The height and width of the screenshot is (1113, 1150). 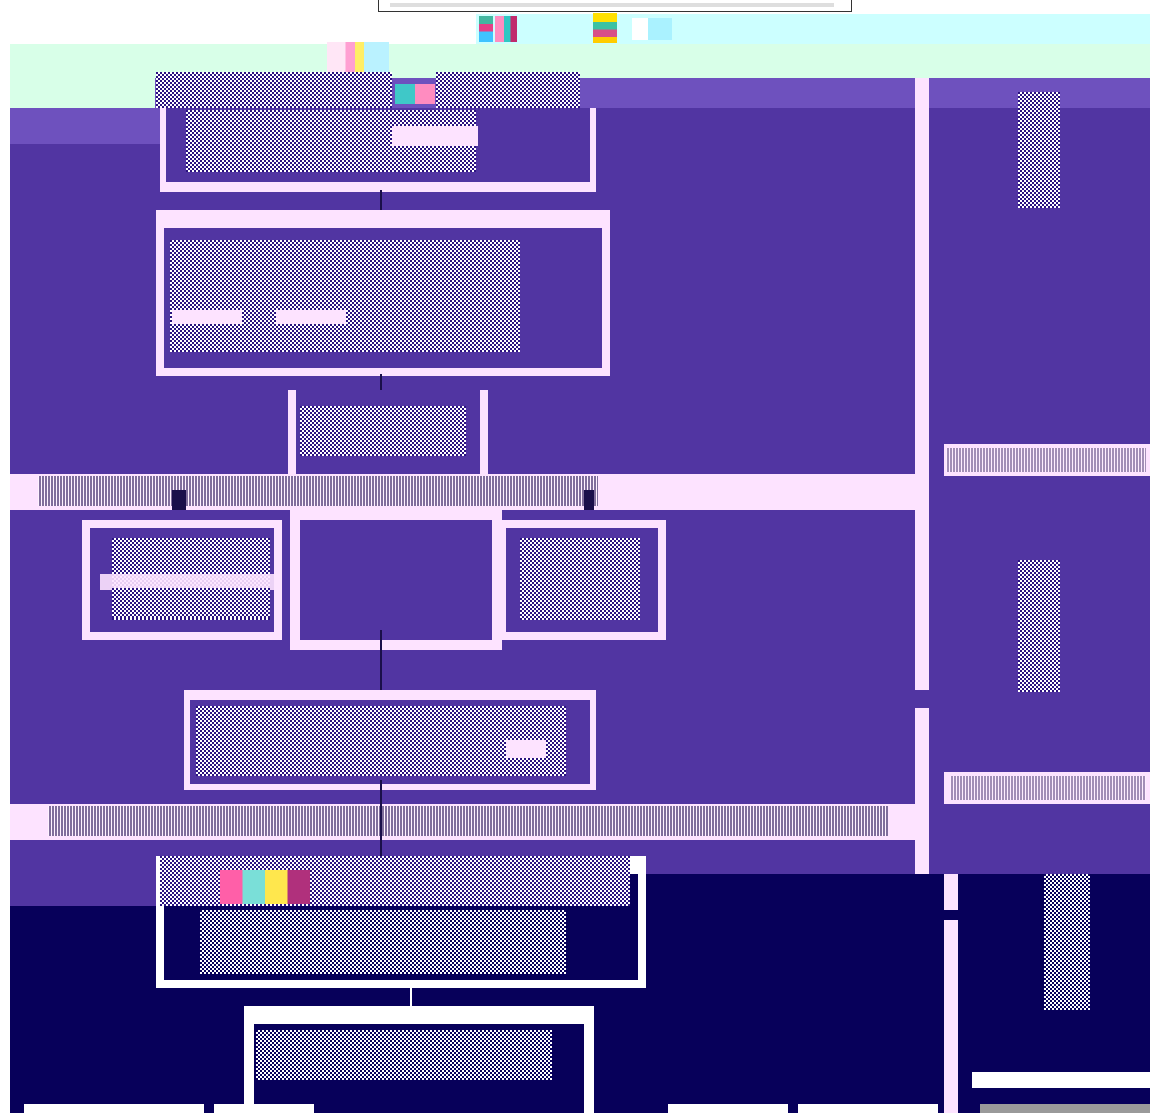 I want to click on pink-band-2-glyphs, so click(x=468, y=821).